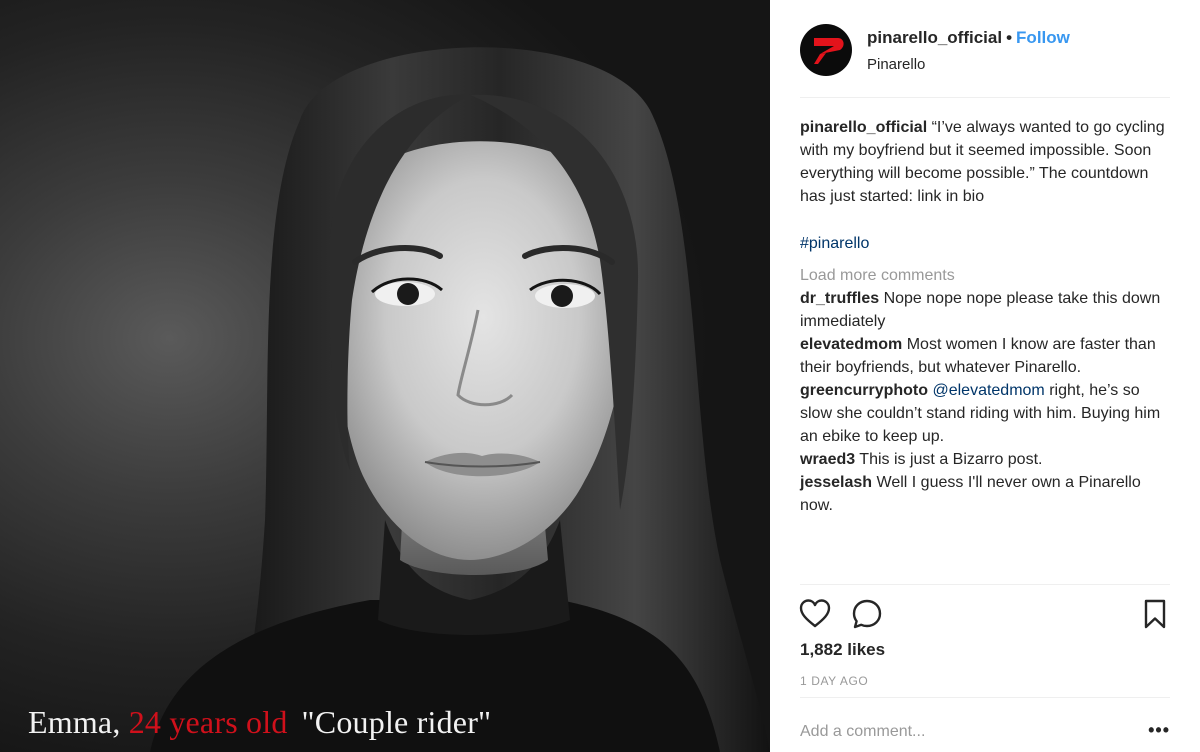  Describe the element at coordinates (834, 681) in the screenshot. I see `post-timestamp: 1 DAY AGO` at that location.